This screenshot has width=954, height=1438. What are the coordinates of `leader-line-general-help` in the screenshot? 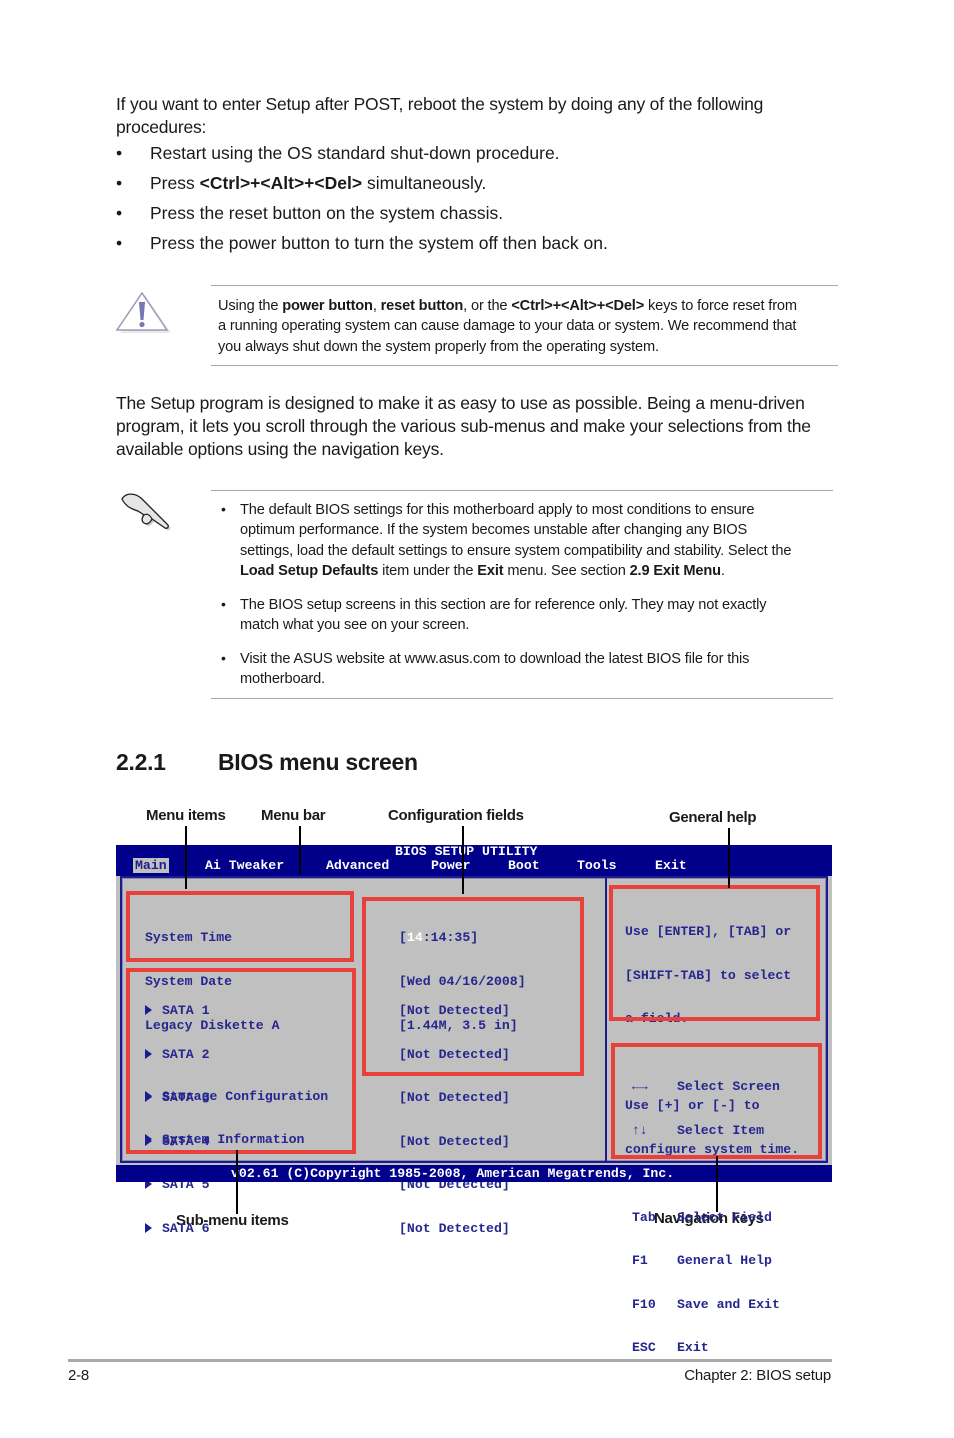 It's located at (729, 858).